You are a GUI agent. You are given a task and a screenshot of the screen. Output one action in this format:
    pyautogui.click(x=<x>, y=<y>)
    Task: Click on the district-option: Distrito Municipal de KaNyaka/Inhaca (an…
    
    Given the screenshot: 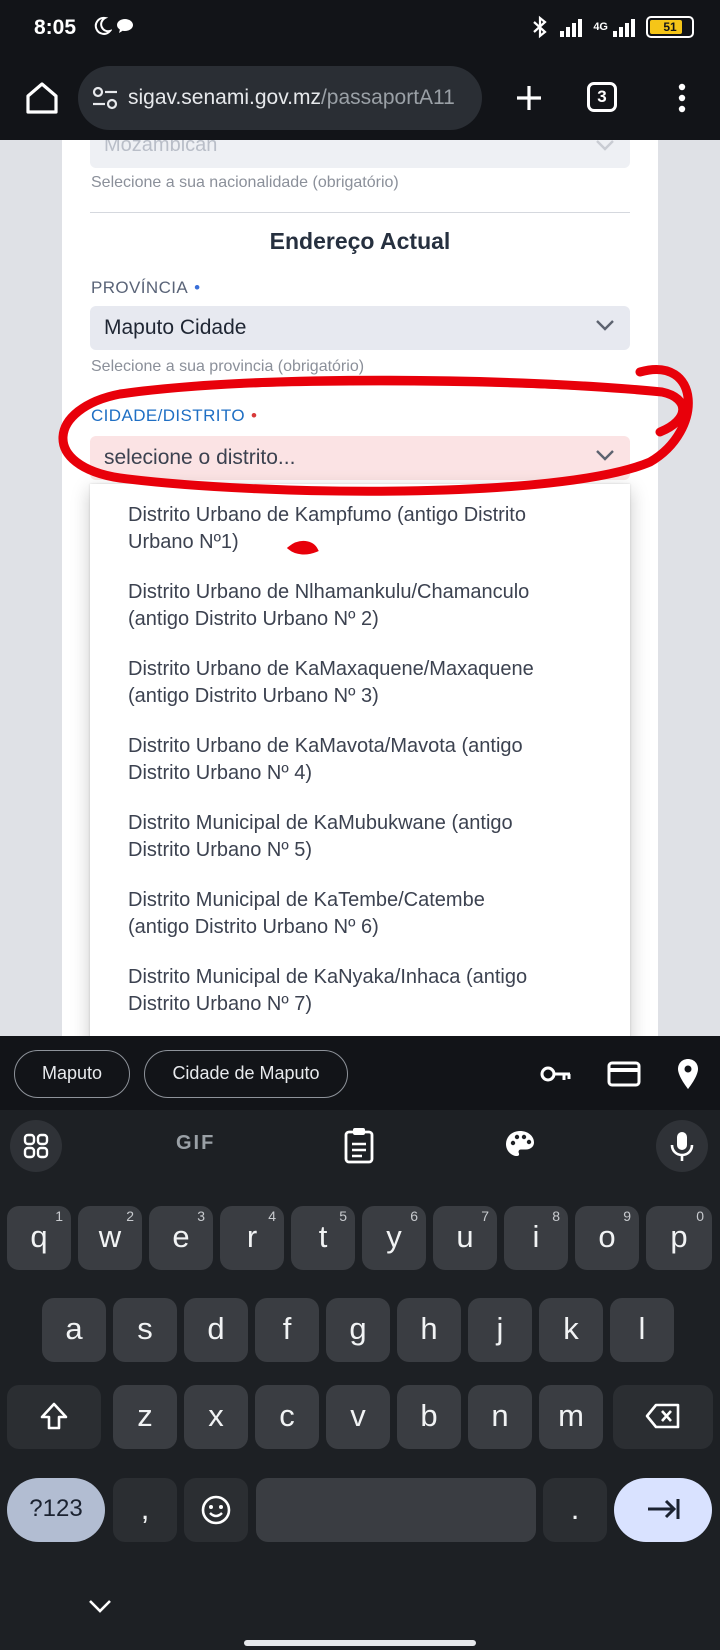 What is the action you would take?
    pyautogui.click(x=363, y=991)
    